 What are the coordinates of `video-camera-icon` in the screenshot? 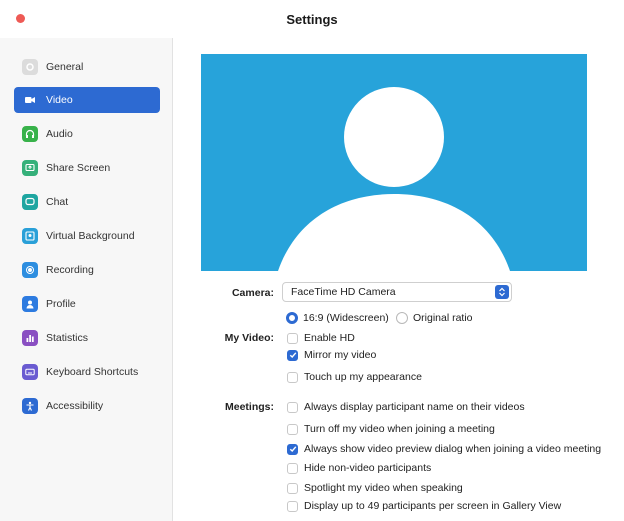 It's located at (30, 100).